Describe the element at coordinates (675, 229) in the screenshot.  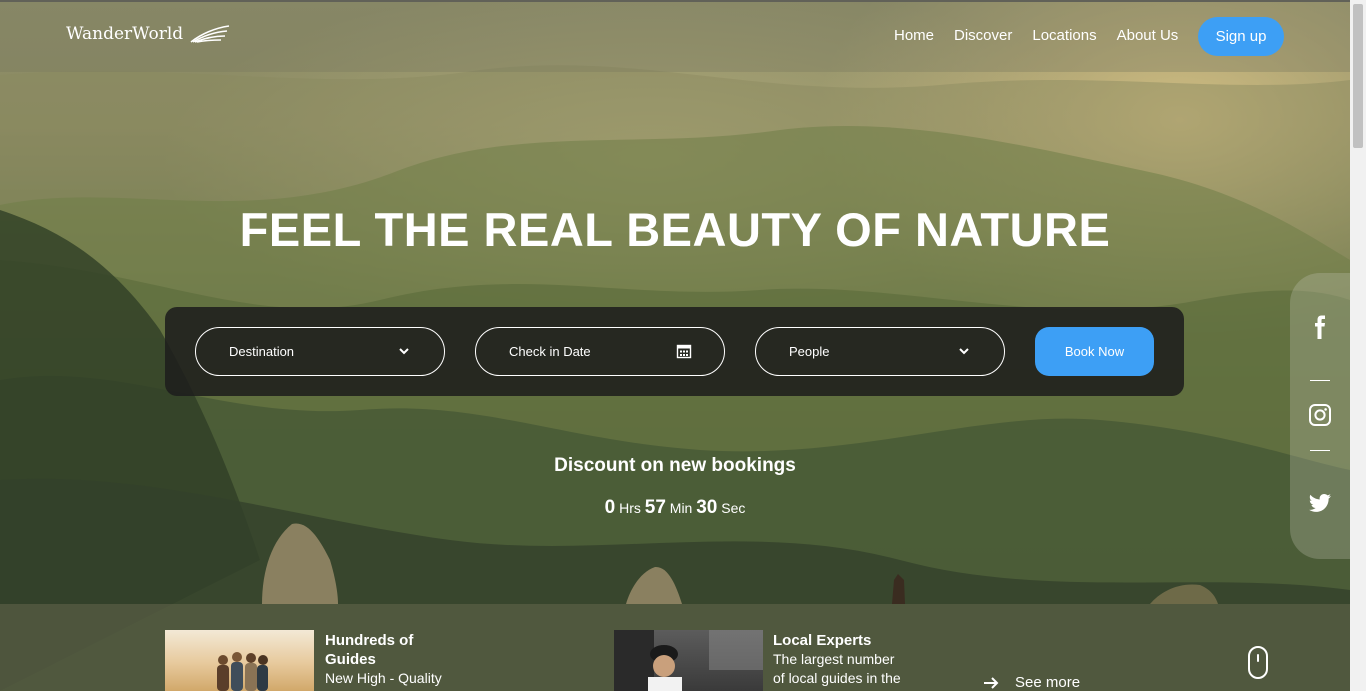
I see `hero-title: FEEL THE REAL BEAUTY OF NATURE` at that location.